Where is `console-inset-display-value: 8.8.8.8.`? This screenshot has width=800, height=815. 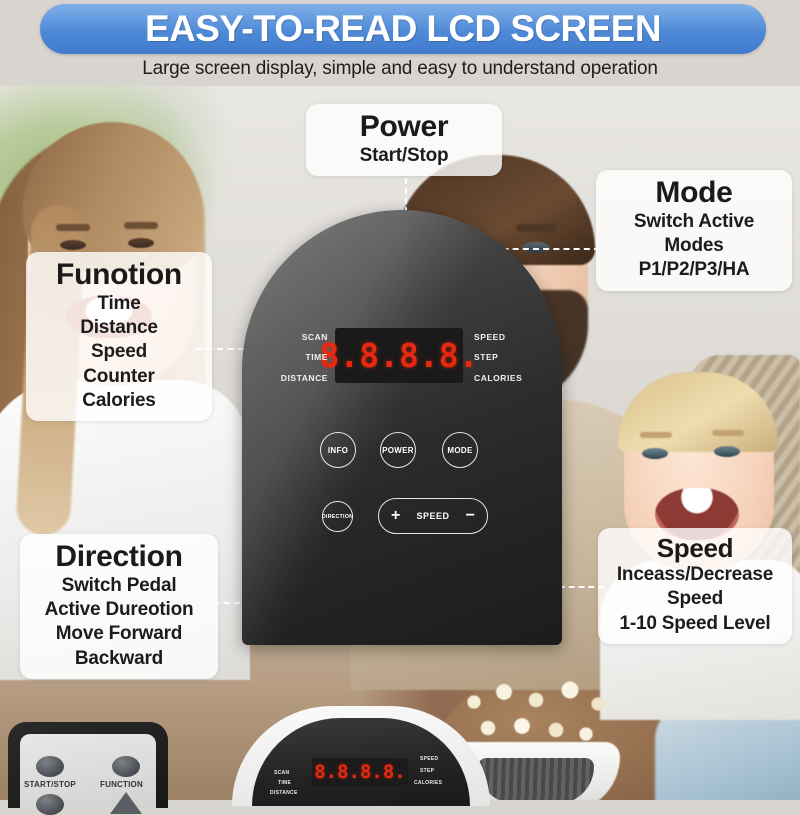 console-inset-display-value: 8.8.8.8. is located at coordinates (360, 772).